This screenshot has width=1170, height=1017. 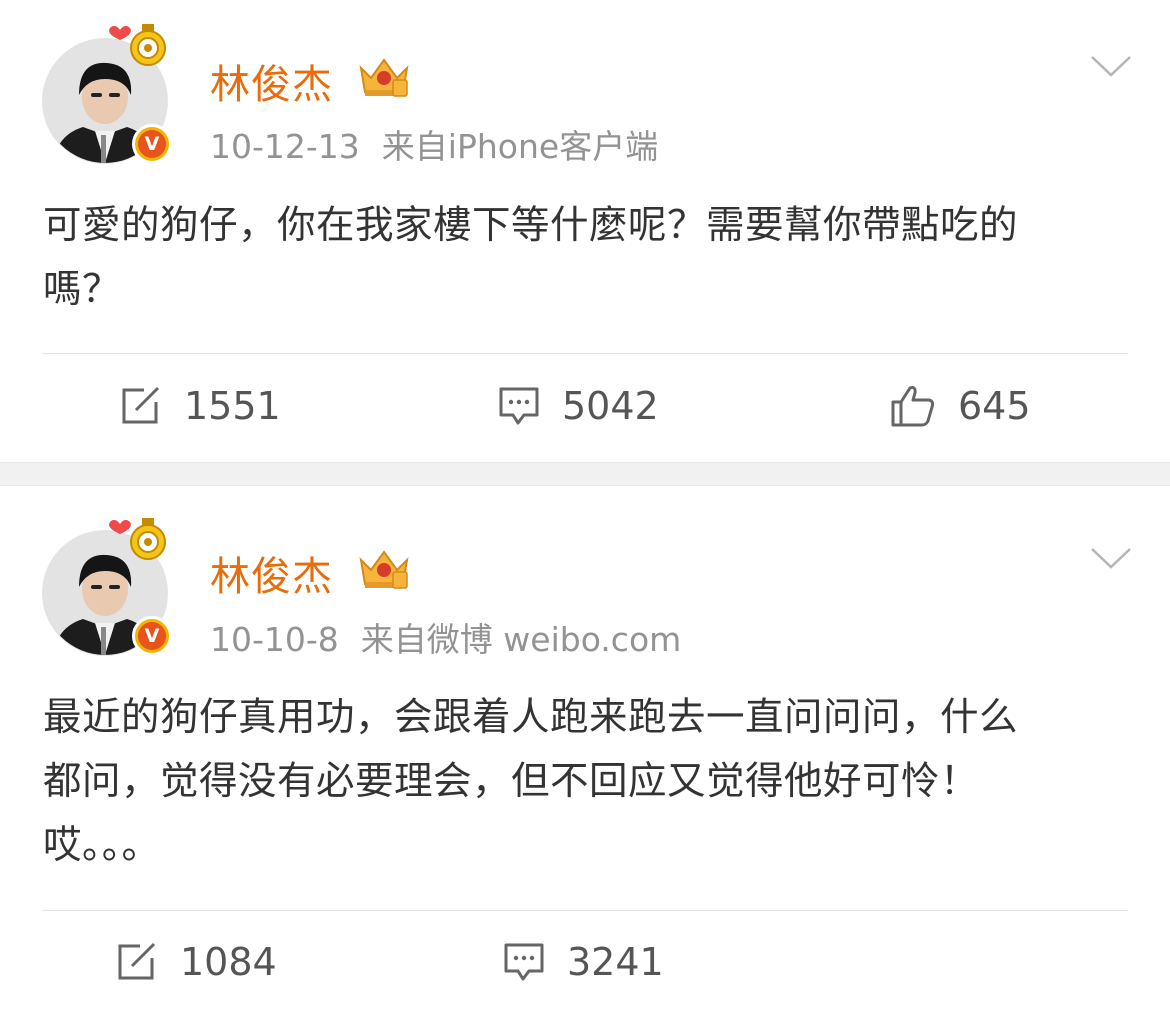 What do you see at coordinates (102, 845) in the screenshot?
I see `post-text-line: 哎。。。` at bounding box center [102, 845].